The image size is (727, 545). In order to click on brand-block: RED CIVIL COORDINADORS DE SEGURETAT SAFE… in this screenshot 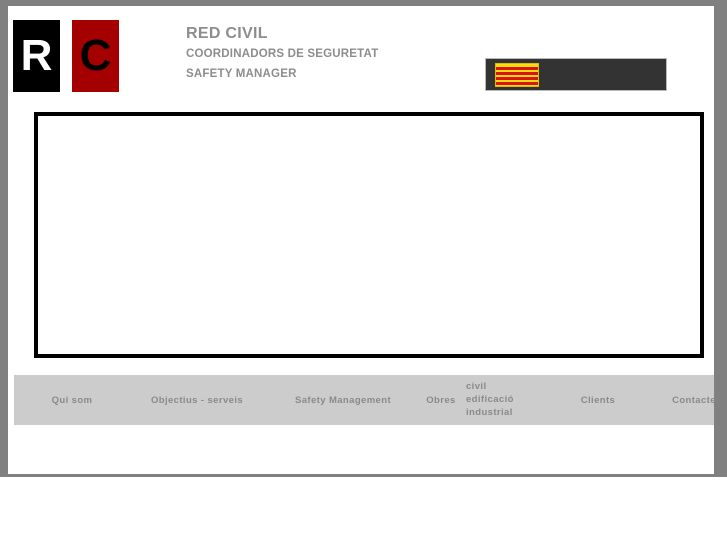, I will do `click(282, 54)`.